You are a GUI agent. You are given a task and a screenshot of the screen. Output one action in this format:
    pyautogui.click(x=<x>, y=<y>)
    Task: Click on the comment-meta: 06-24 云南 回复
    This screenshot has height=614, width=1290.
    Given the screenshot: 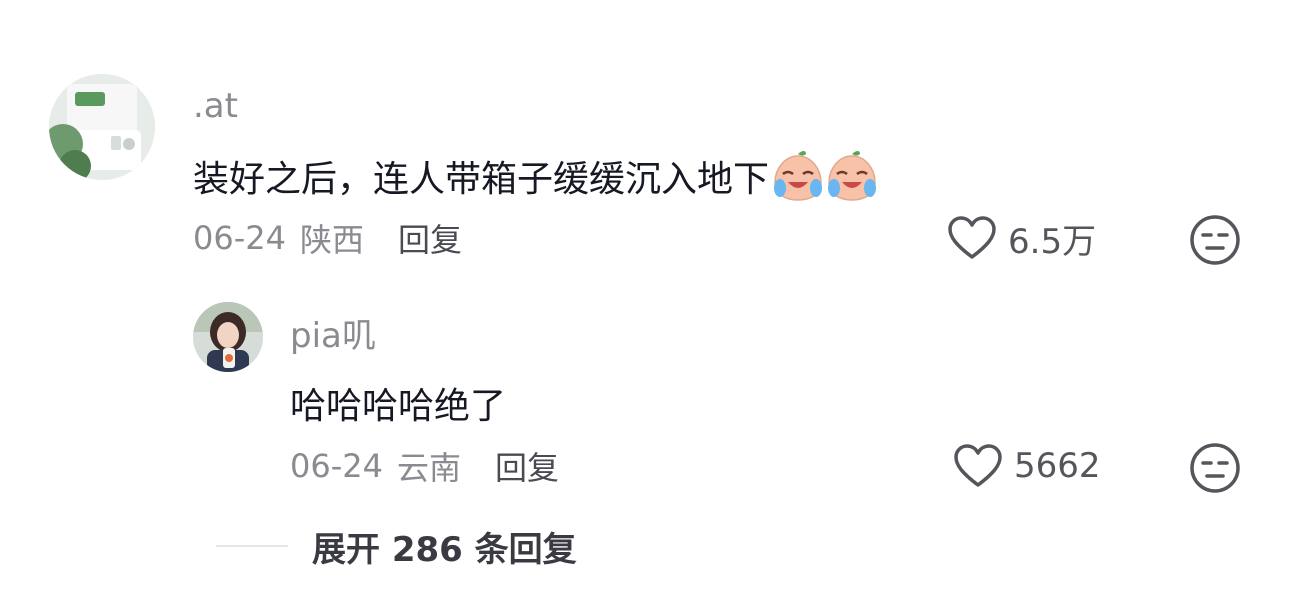 What is the action you would take?
    pyautogui.click(x=424, y=466)
    